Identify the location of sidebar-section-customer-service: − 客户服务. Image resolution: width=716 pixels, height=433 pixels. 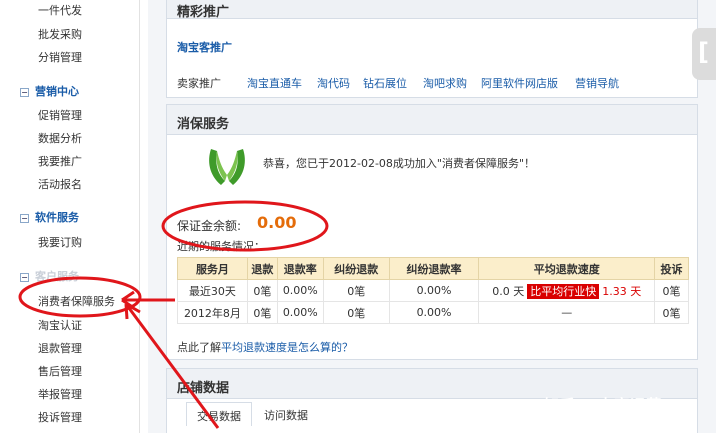
(49, 276).